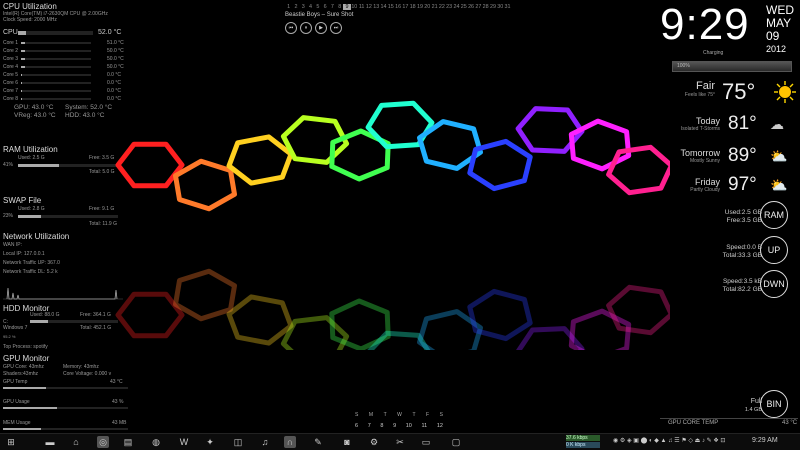  Describe the element at coordinates (456, 7) in the screenshot. I see `day-cell: 24` at that location.